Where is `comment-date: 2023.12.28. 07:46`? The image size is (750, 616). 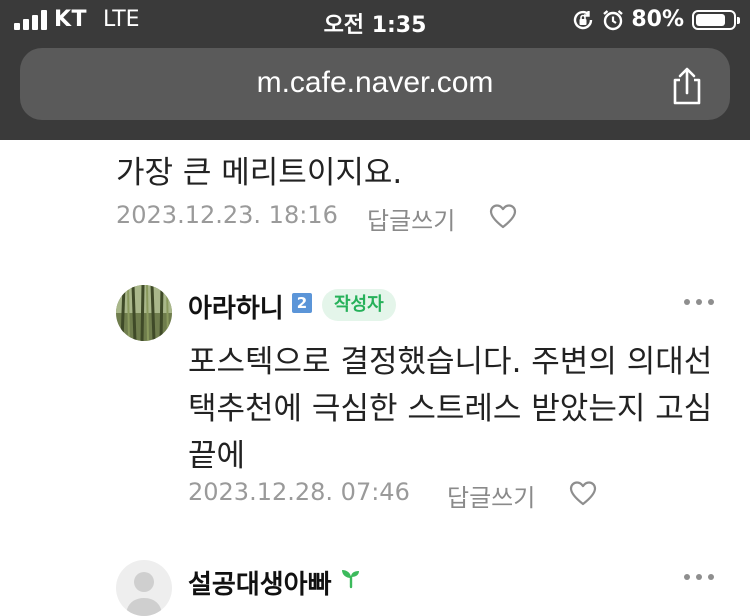
comment-date: 2023.12.28. 07:46 is located at coordinates (299, 492).